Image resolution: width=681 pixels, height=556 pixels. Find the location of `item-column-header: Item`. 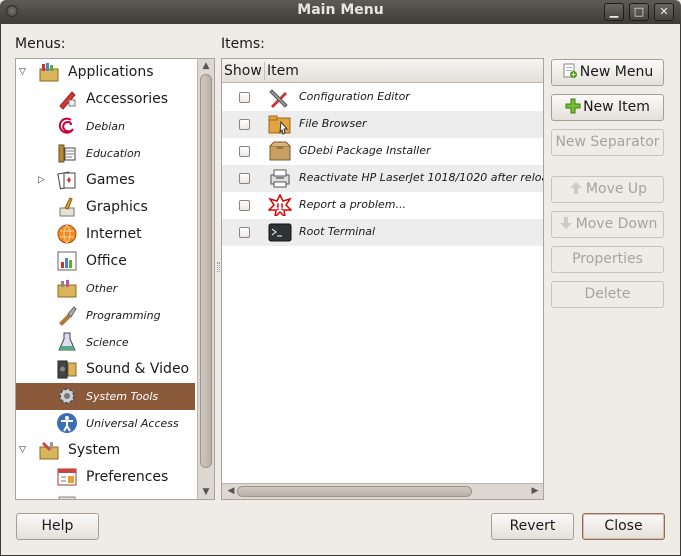

item-column-header: Item is located at coordinates (283, 71).